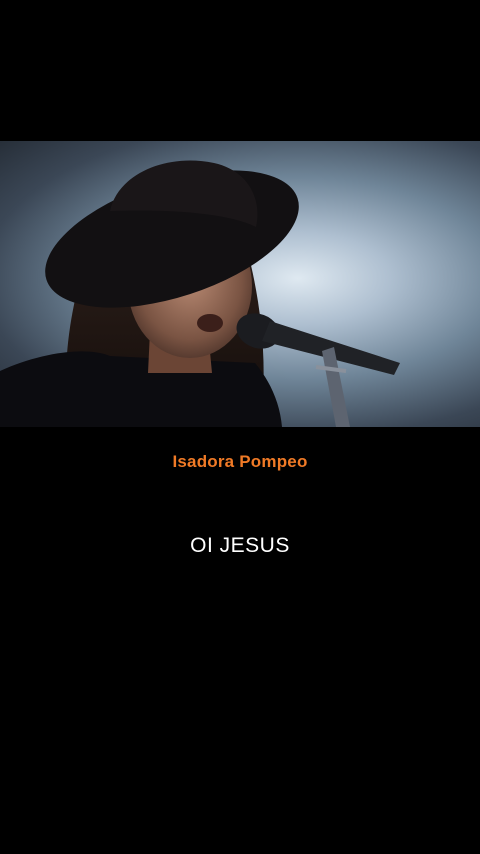  What do you see at coordinates (141, 389) in the screenshot?
I see `clothing-shape` at bounding box center [141, 389].